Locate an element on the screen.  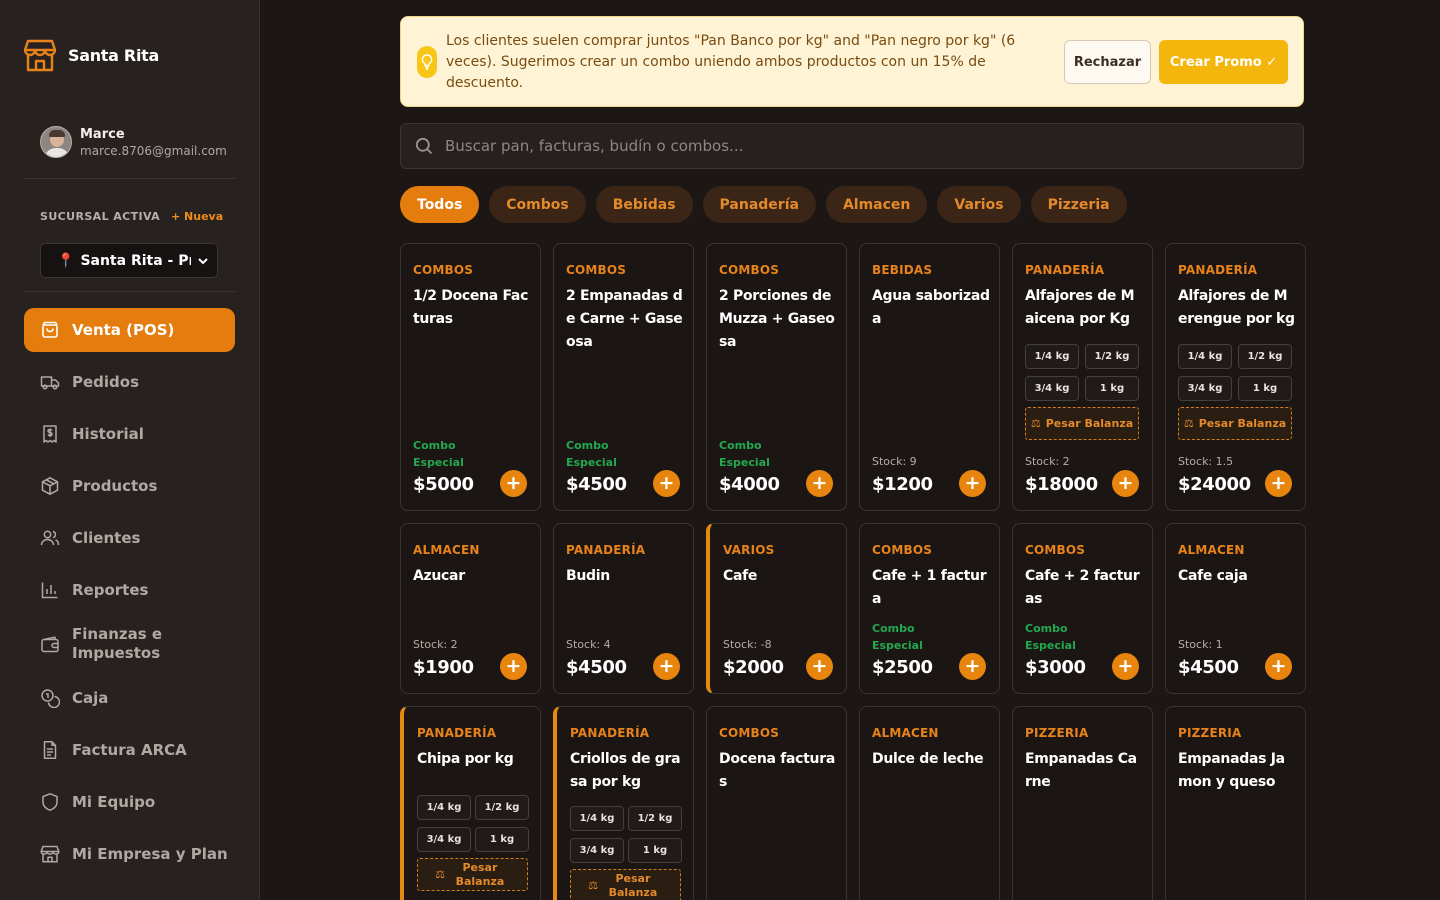
combo-badge: Especial is located at coordinates (1050, 645).